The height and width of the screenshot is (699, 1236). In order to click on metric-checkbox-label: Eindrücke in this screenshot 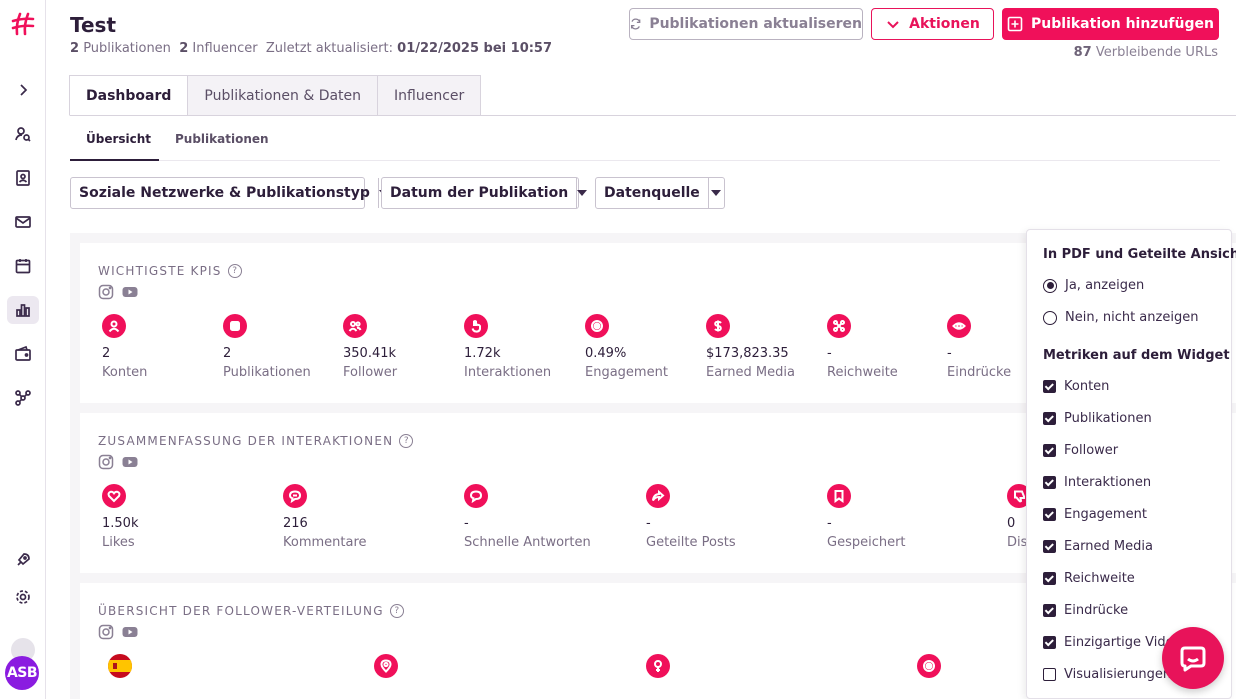, I will do `click(1096, 610)`.